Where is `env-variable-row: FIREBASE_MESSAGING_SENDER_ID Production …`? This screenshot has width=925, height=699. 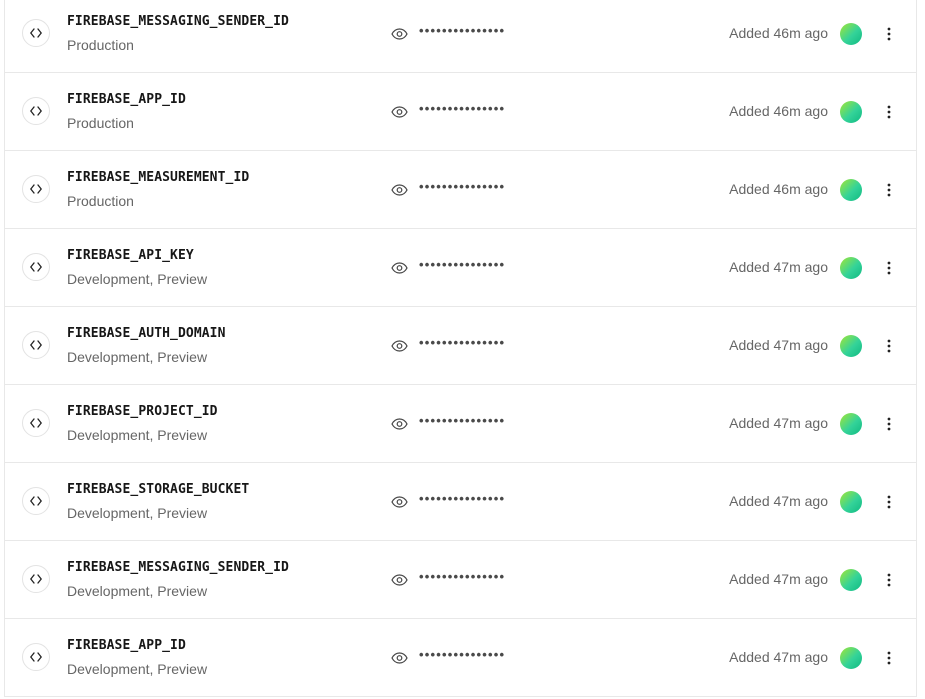 env-variable-row: FIREBASE_MESSAGING_SENDER_ID Production … is located at coordinates (460, 36).